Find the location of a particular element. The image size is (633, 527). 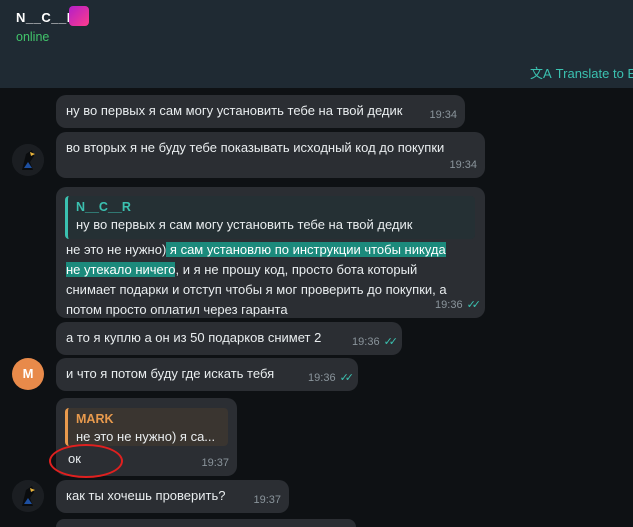

avatar-m: M is located at coordinates (28, 374).